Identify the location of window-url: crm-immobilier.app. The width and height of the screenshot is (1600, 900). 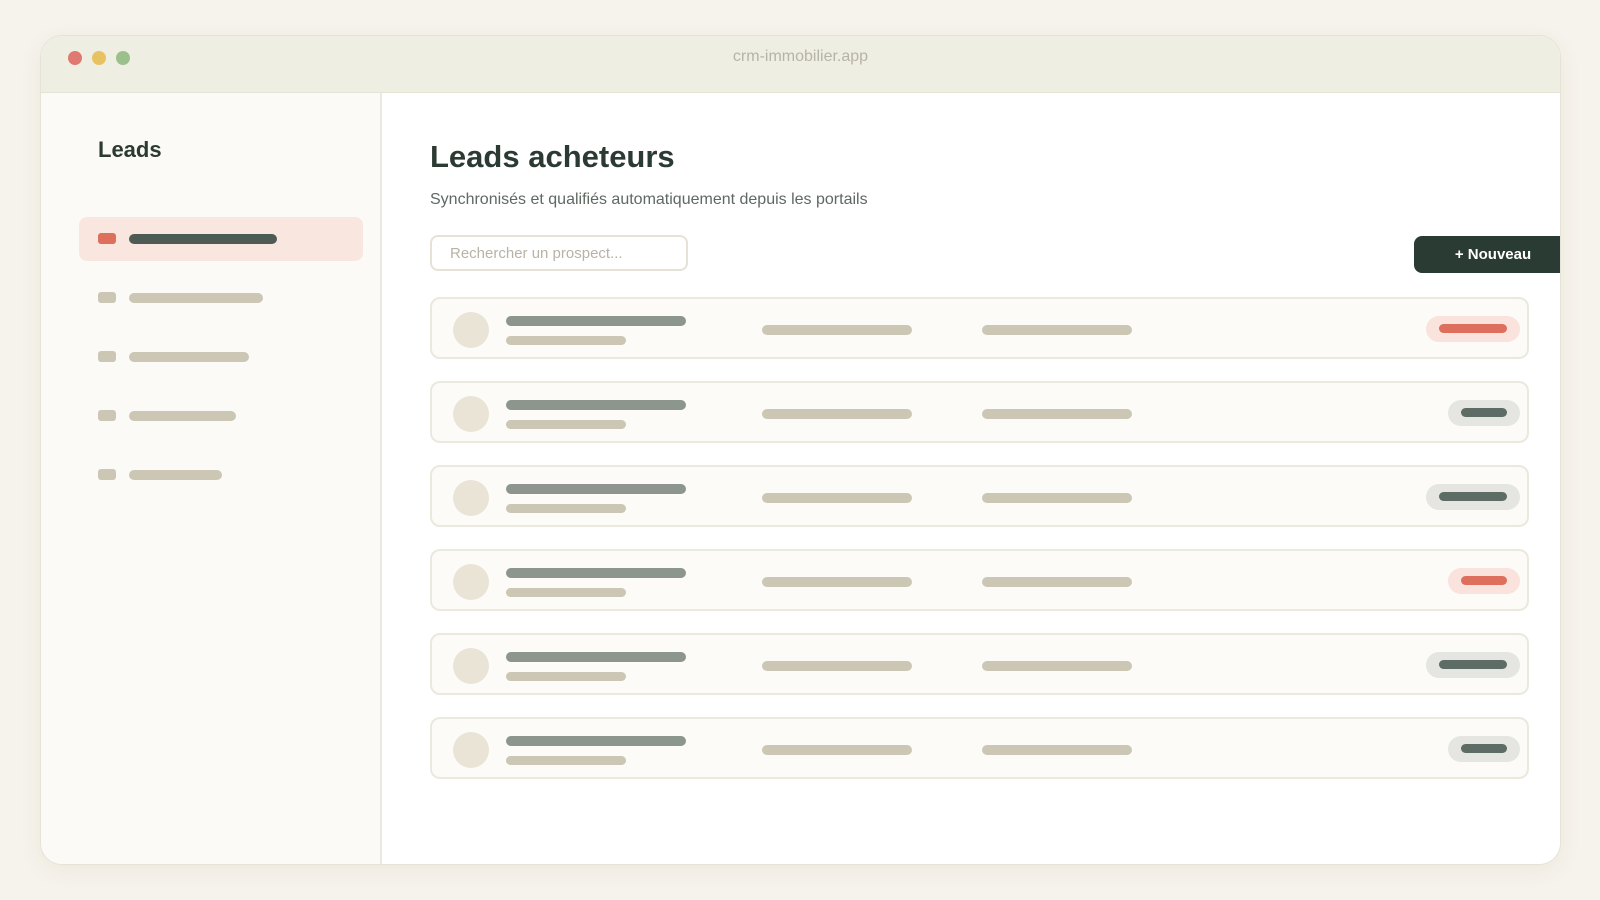
(800, 56).